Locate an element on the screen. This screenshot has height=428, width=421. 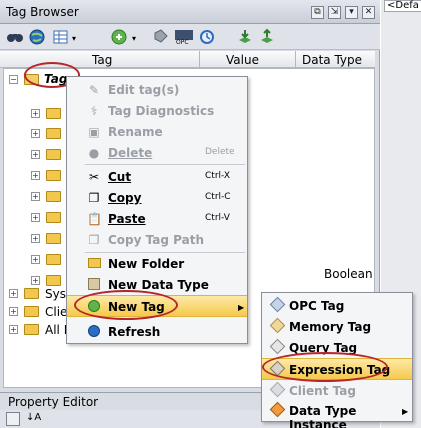
menu-label: Paste is located at coordinates (127, 219).